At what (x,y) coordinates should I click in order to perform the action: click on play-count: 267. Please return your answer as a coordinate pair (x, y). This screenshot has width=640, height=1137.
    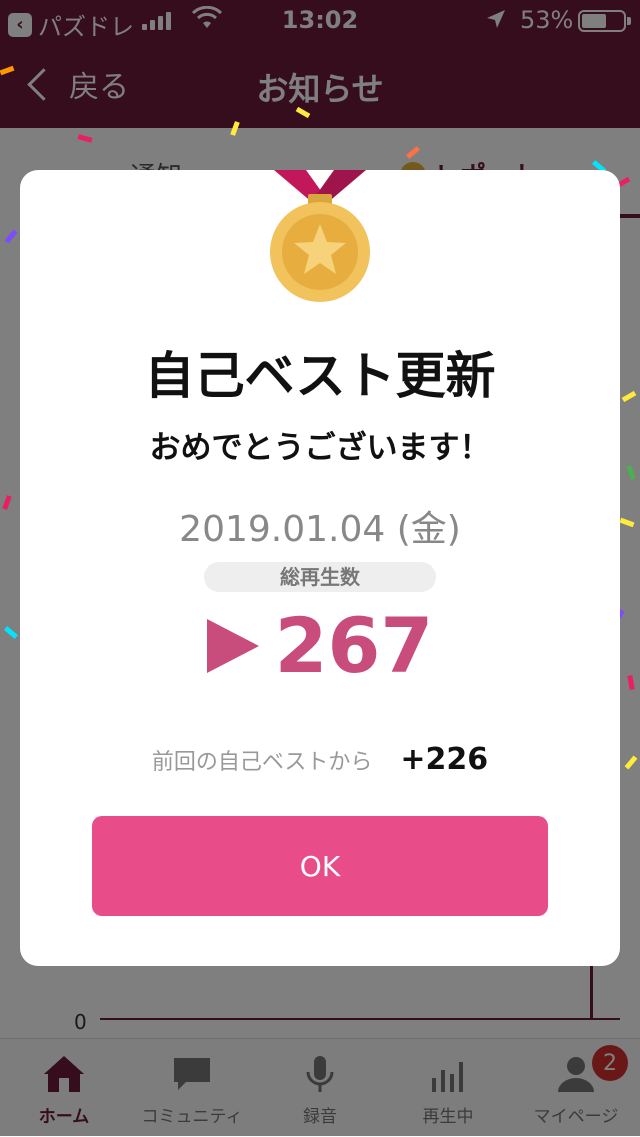
    Looking at the image, I should click on (354, 645).